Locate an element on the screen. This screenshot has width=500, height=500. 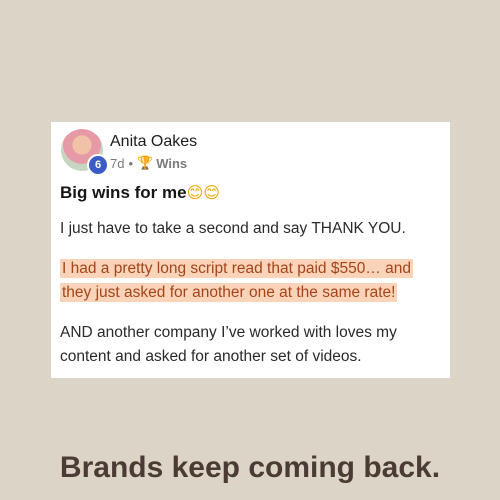
level-badge: 6 is located at coordinates (98, 165).